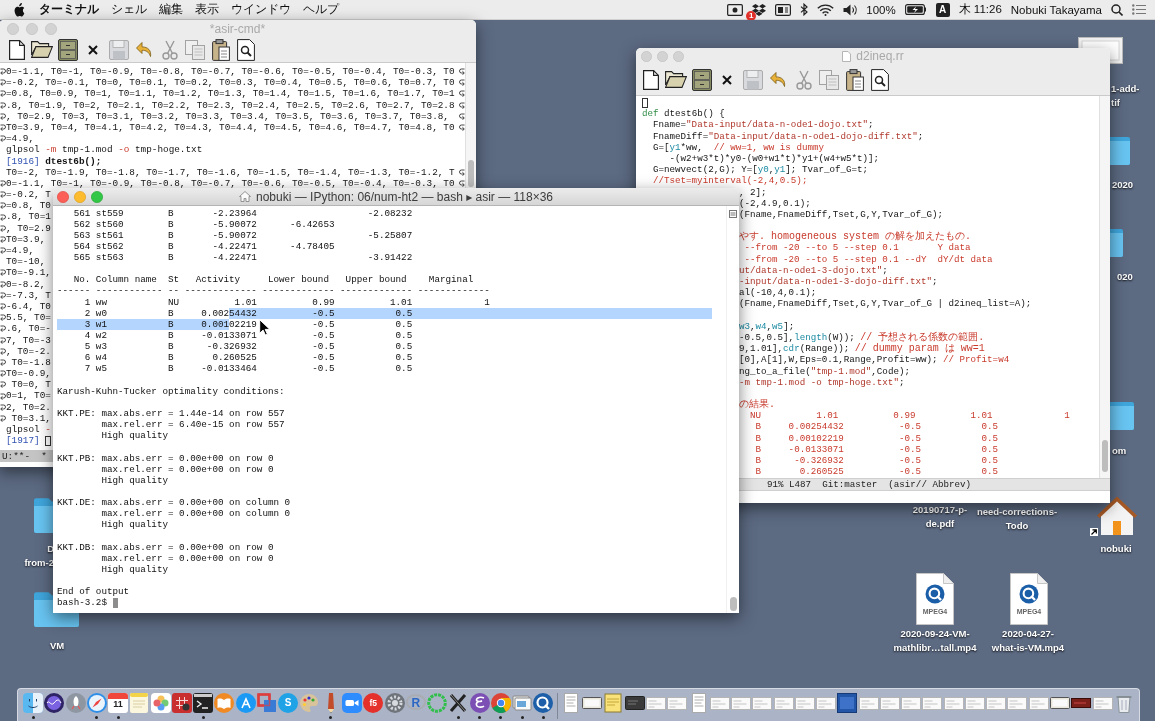 This screenshot has width=1155, height=721. Describe the element at coordinates (171, 9) in the screenshot. I see `menu-item: 編集` at that location.